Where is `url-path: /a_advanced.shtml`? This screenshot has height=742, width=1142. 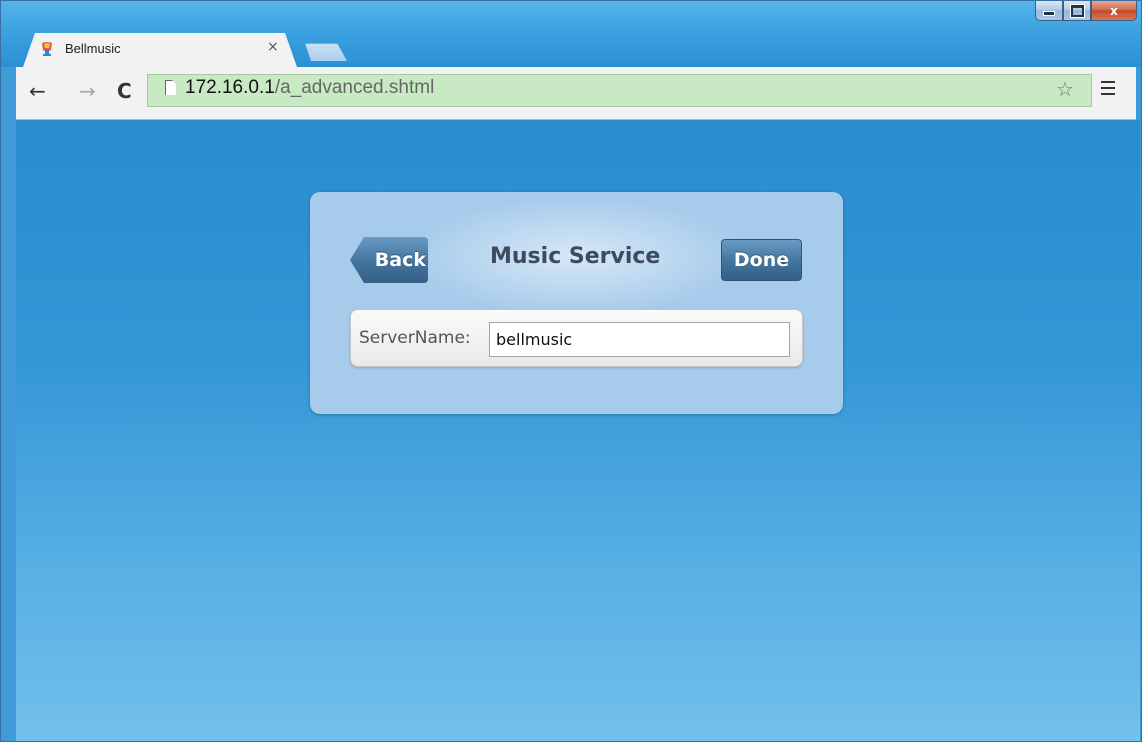
url-path: /a_advanced.shtml is located at coordinates (354, 87).